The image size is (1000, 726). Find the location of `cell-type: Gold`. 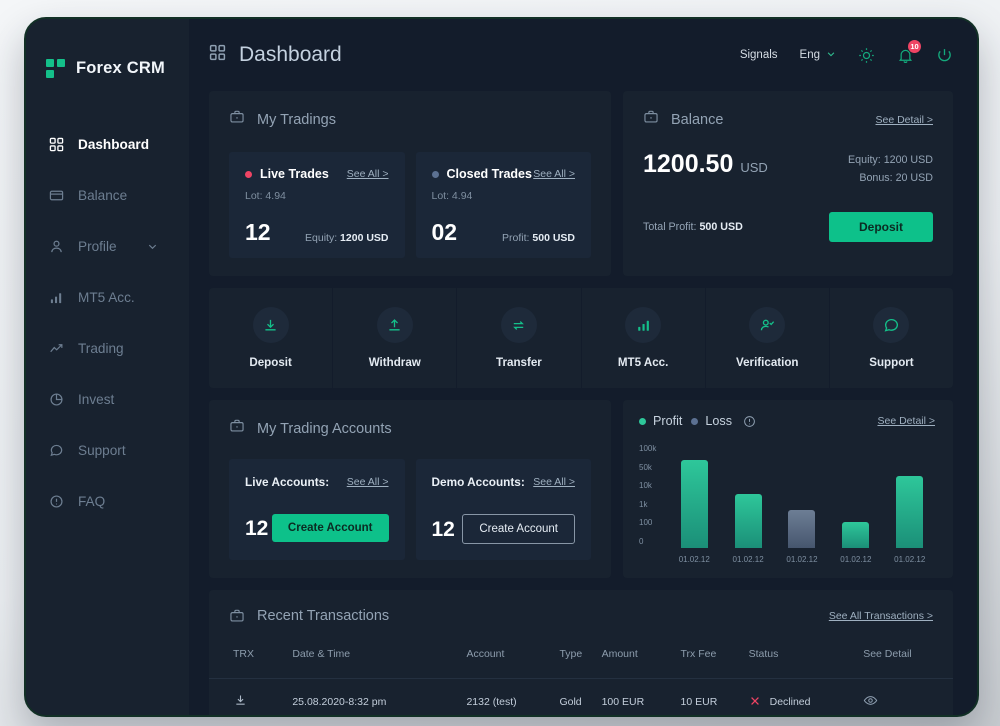

cell-type: Gold is located at coordinates (580, 696).